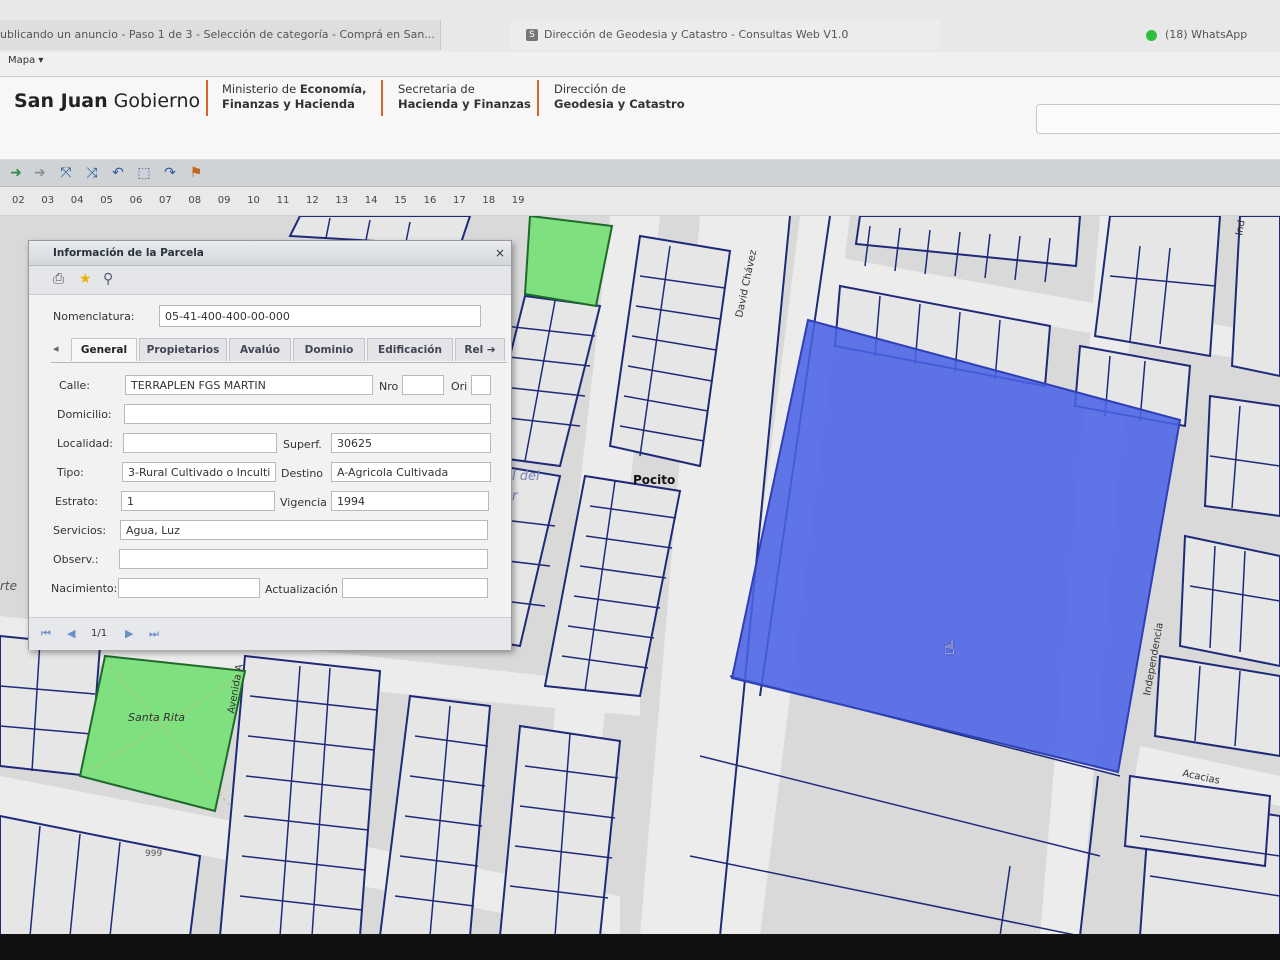 This screenshot has height=960, width=1280. What do you see at coordinates (480, 349) in the screenshot?
I see `tab-rel: Rel ➔` at bounding box center [480, 349].